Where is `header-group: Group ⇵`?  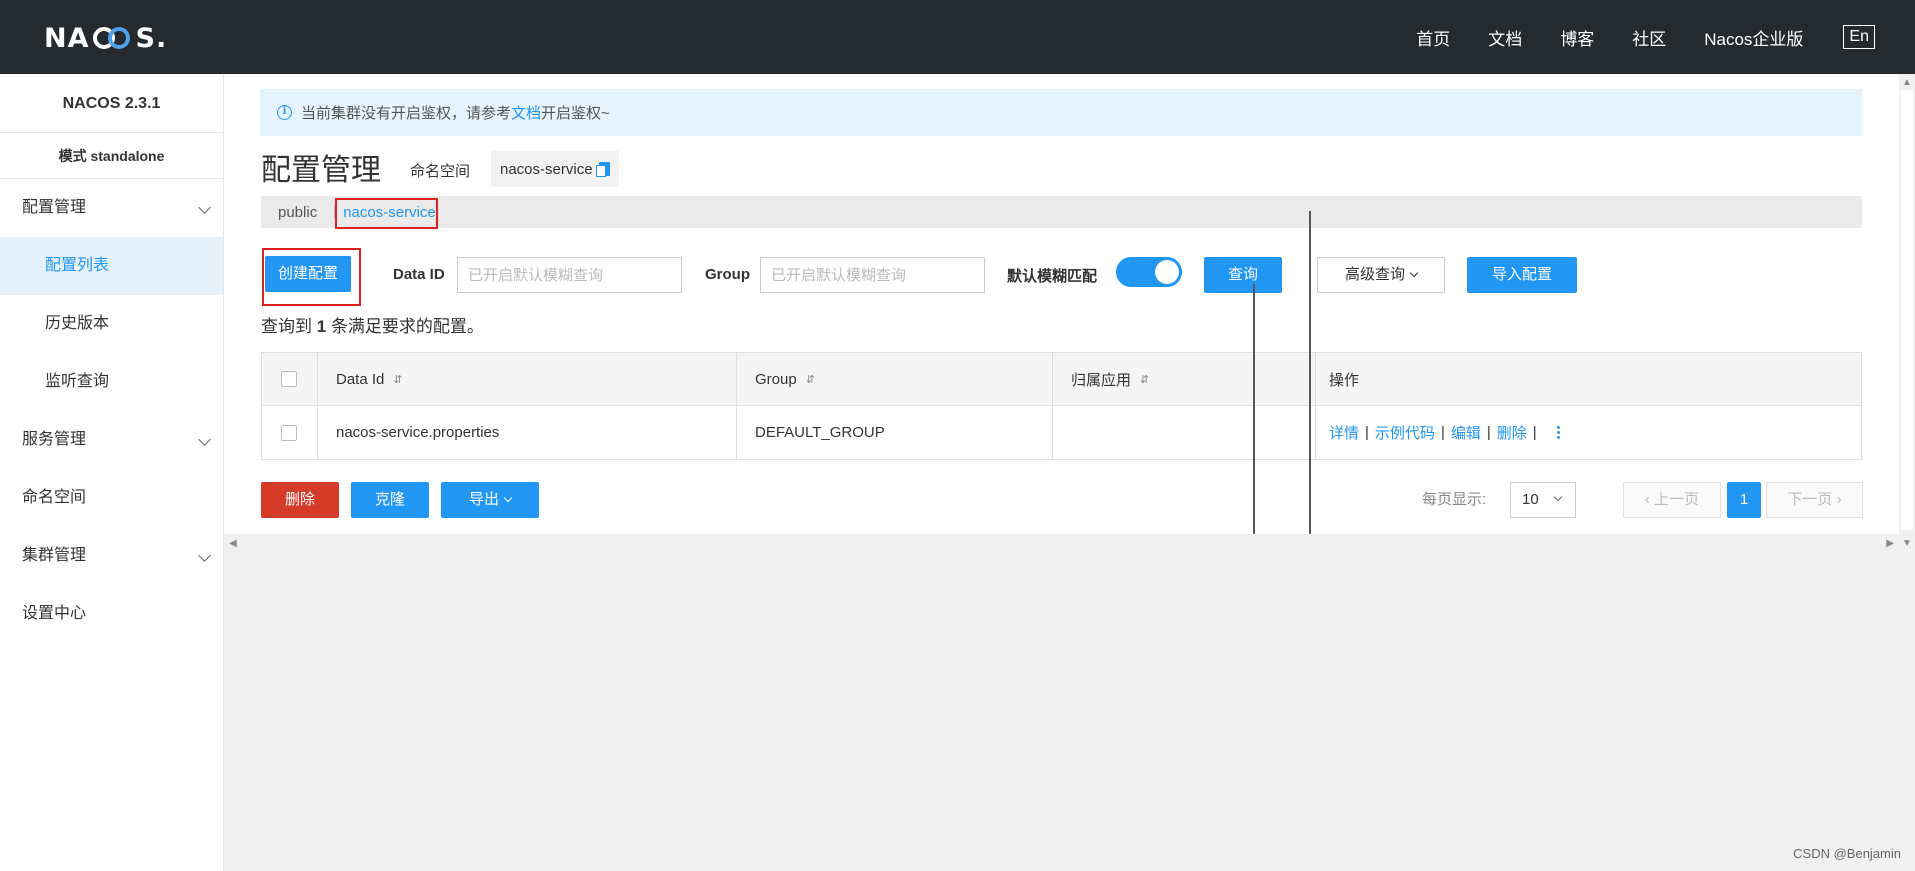 header-group: Group ⇵ is located at coordinates (895, 379).